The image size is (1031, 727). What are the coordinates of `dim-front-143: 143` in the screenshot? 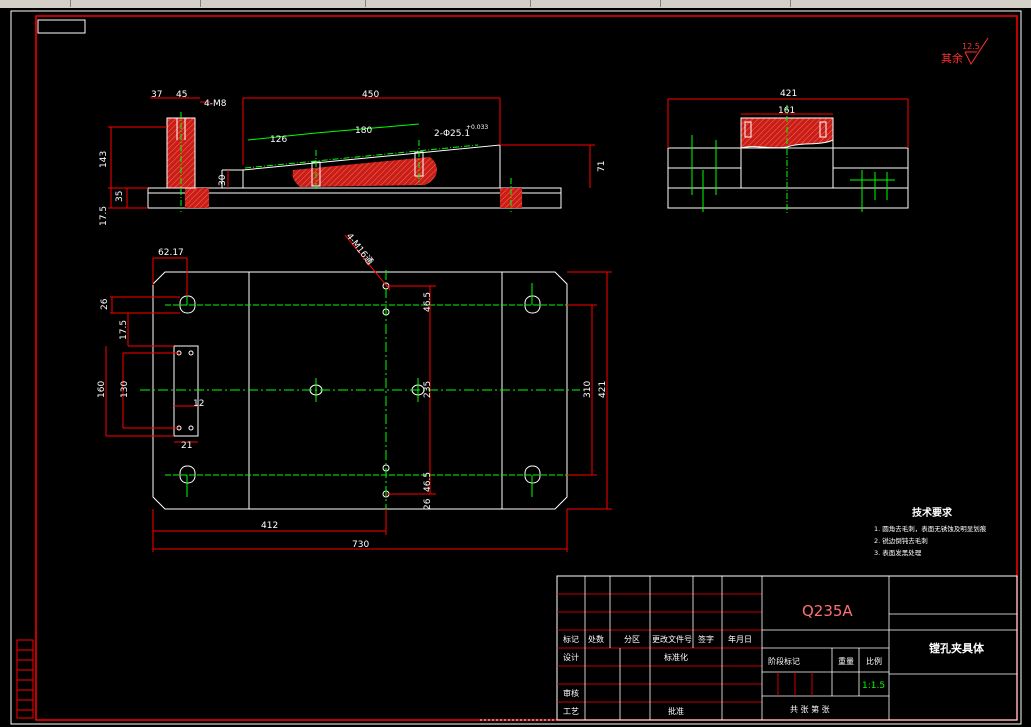 It's located at (104, 159).